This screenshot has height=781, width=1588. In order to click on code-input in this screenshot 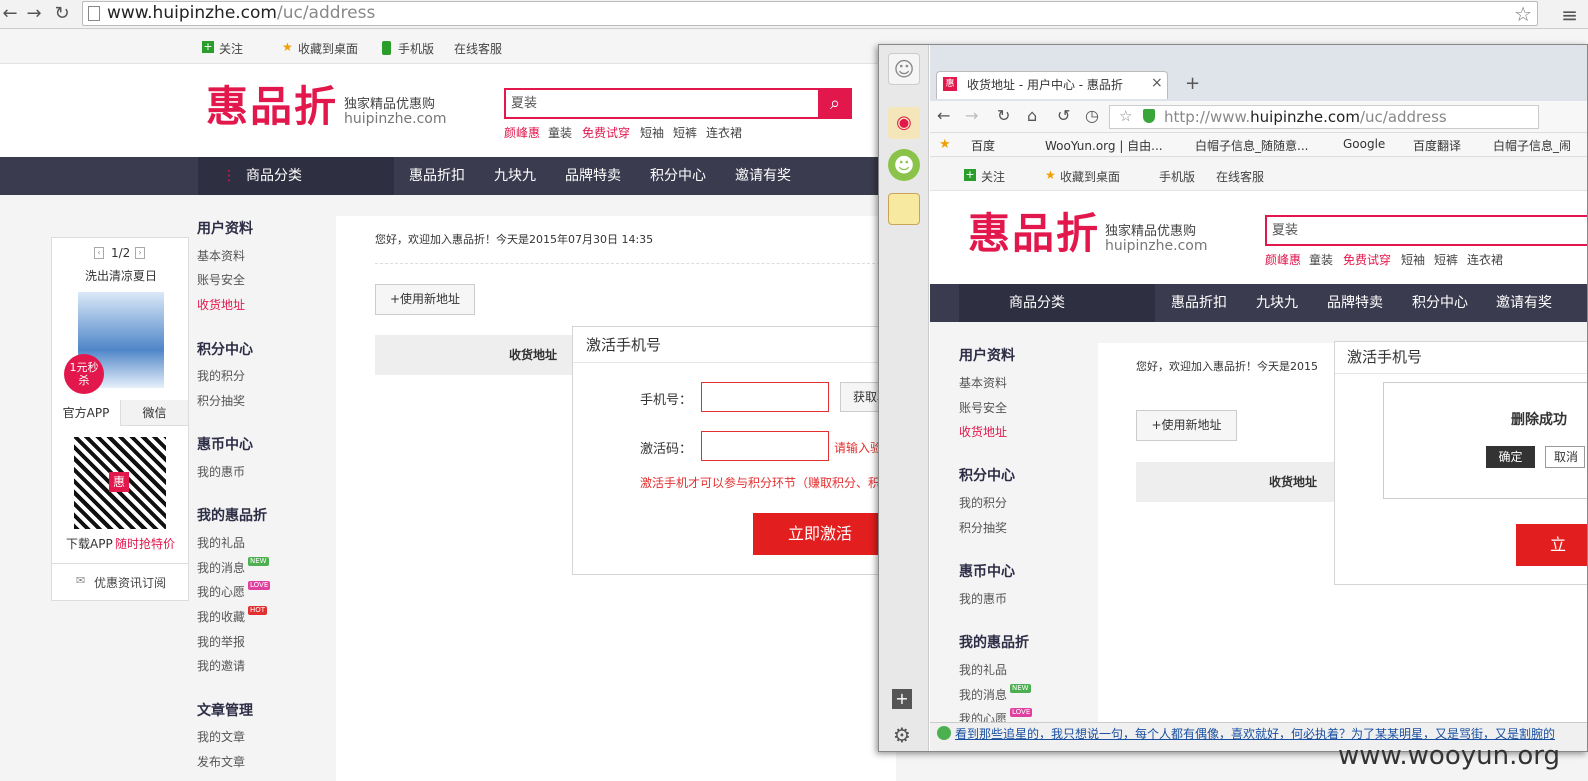, I will do `click(765, 446)`.